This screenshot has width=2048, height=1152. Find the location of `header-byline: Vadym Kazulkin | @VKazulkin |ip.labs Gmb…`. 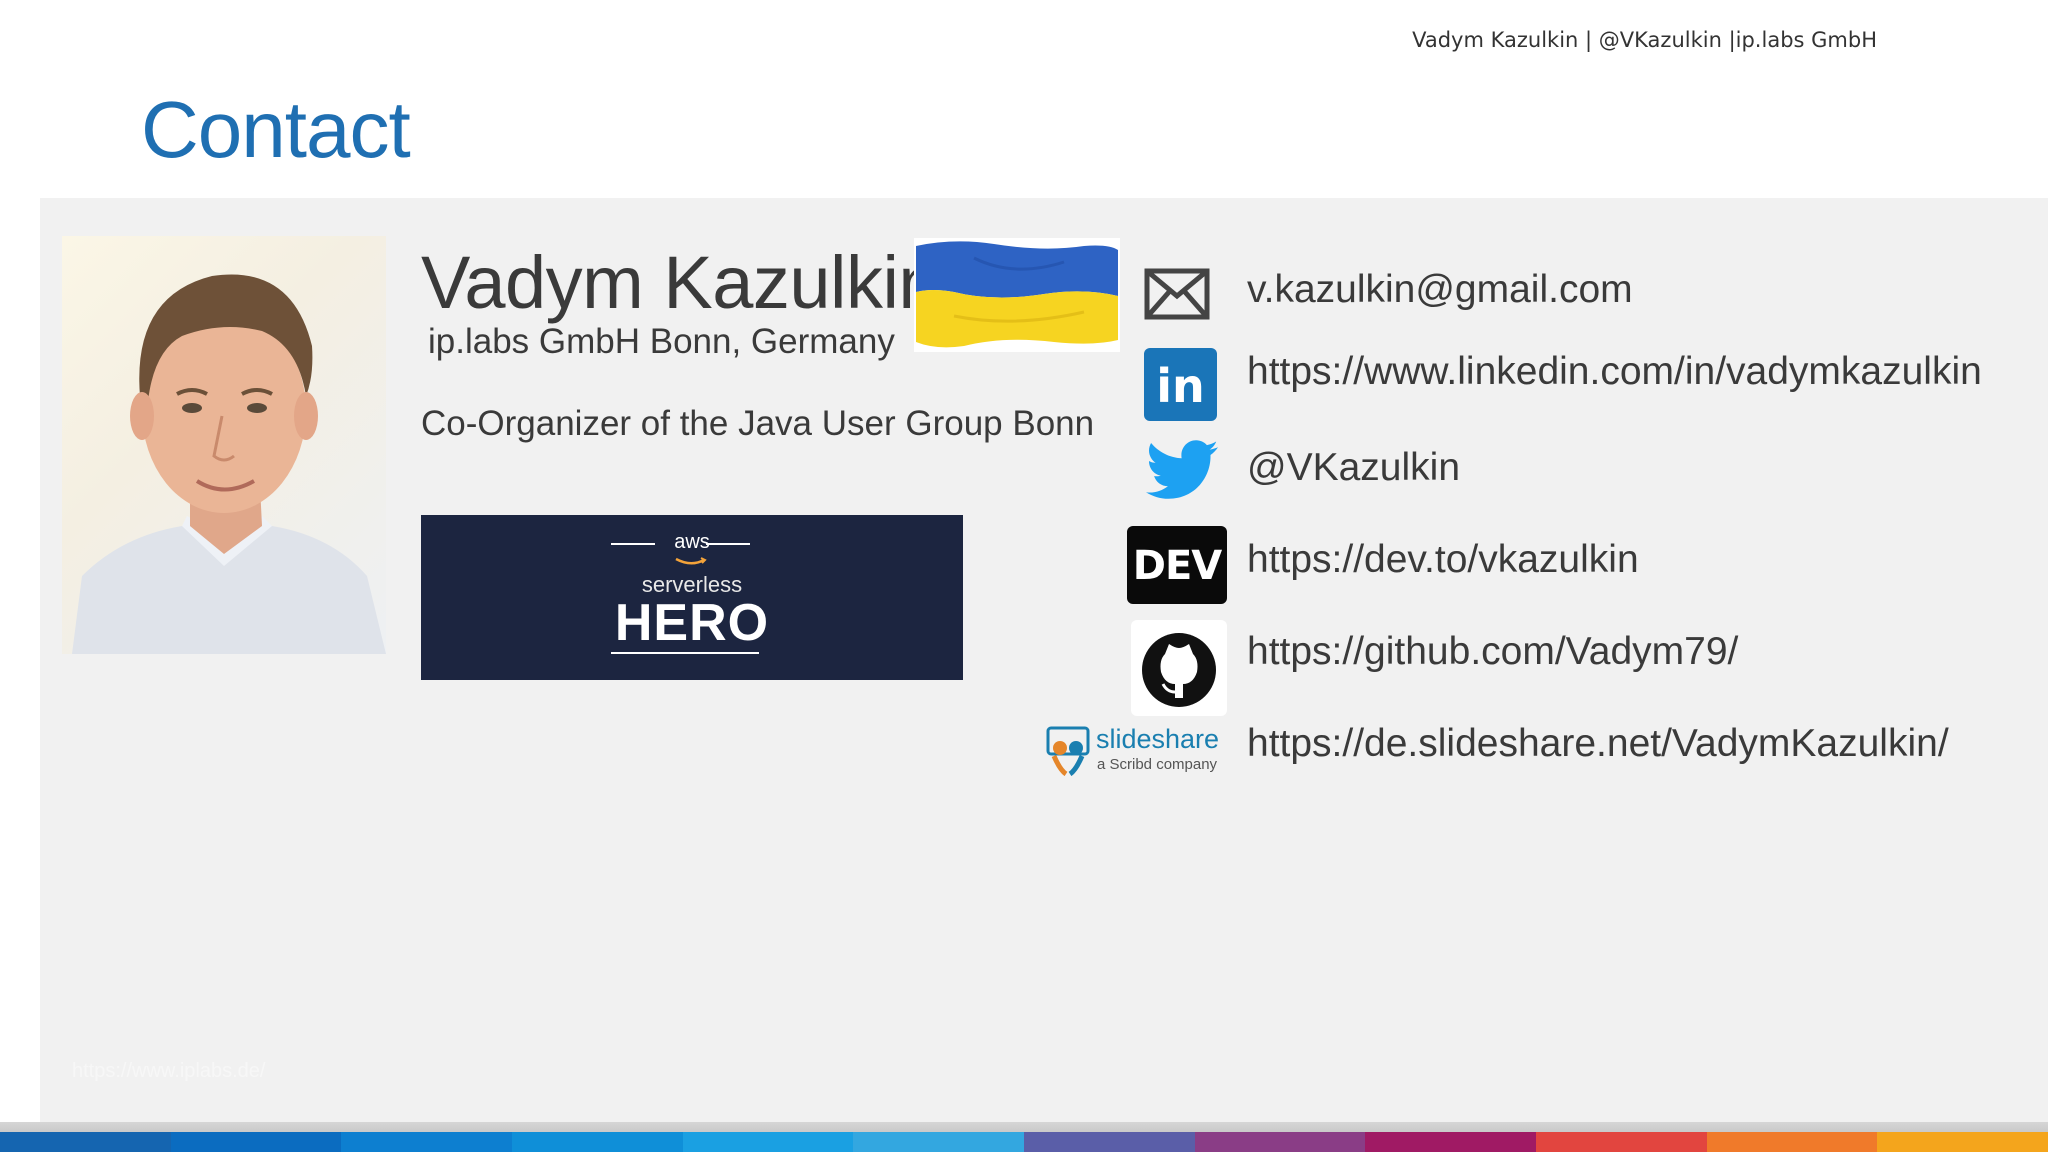

header-byline: Vadym Kazulkin | @VKazulkin |ip.labs Gmb… is located at coordinates (1644, 40).